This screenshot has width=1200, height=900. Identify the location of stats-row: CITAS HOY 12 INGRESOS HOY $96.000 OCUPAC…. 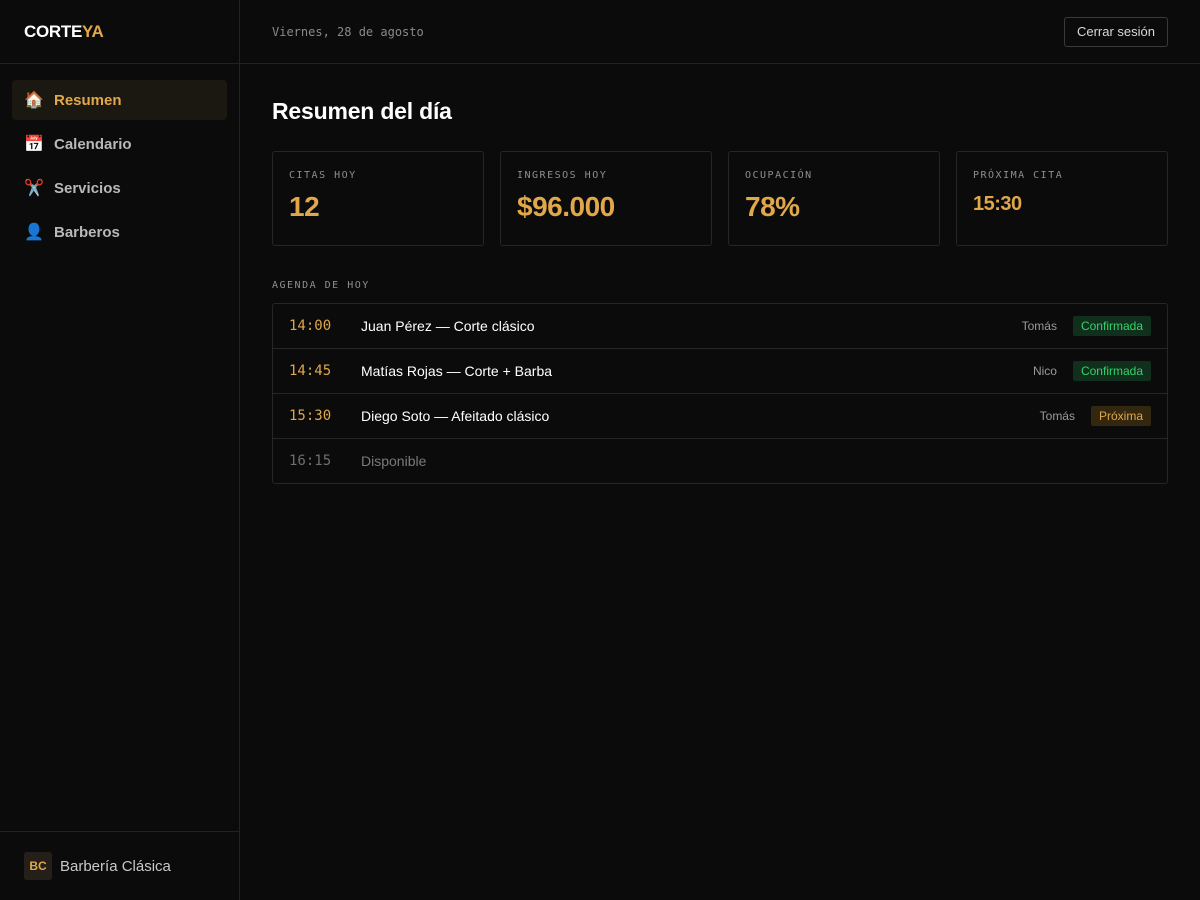
(720, 198).